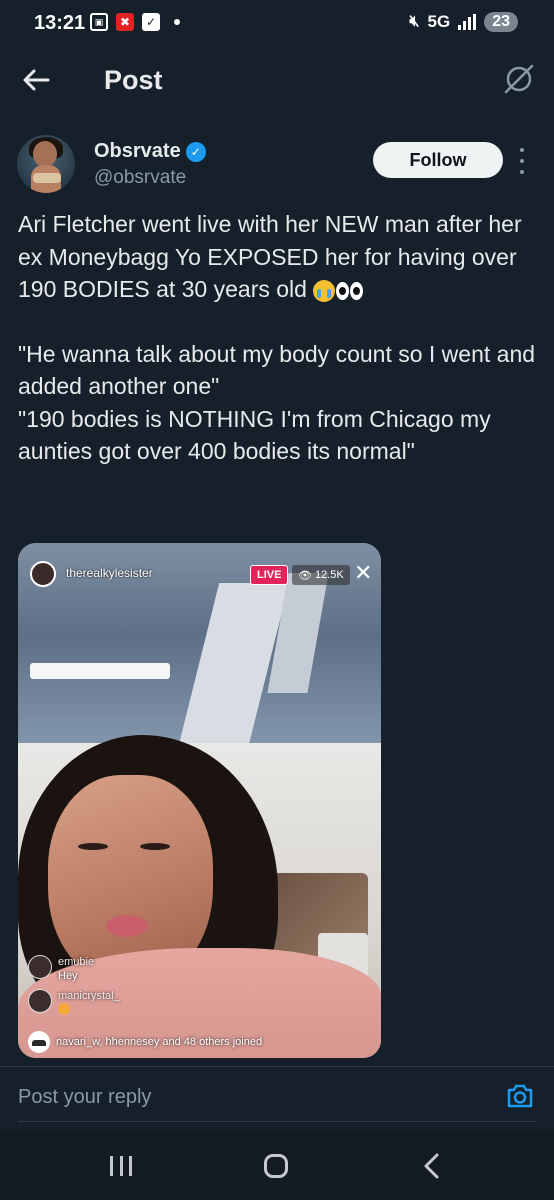  I want to click on home-icon, so click(276, 1166).